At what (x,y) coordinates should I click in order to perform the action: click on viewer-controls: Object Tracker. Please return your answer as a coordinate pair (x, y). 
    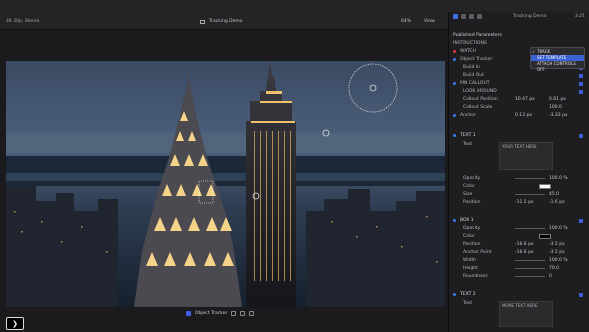
    Looking at the image, I should click on (220, 313).